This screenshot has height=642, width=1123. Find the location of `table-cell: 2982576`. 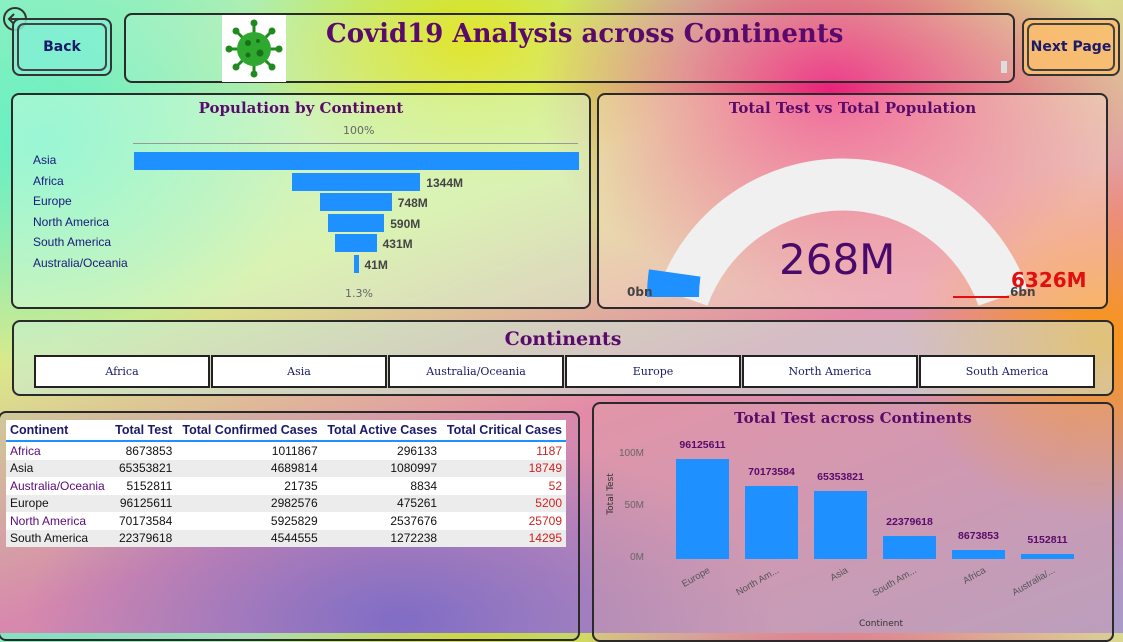

table-cell: 2982576 is located at coordinates (249, 503).